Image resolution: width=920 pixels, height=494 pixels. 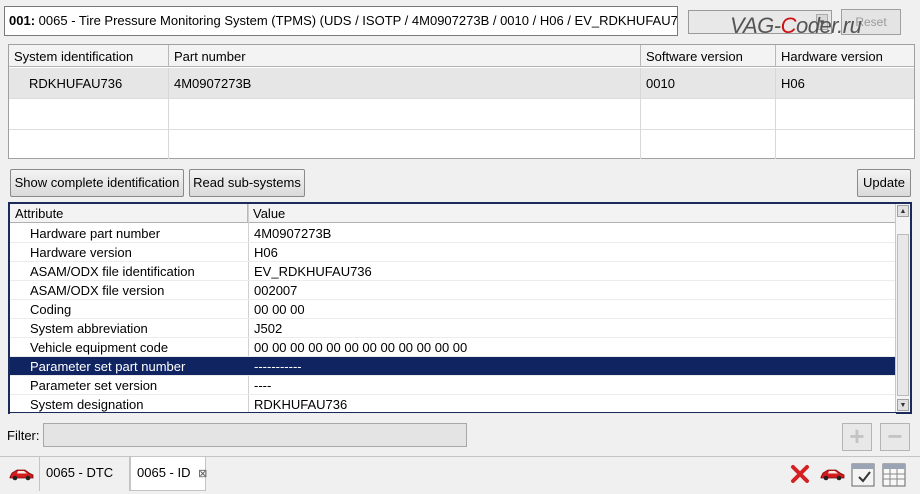 What do you see at coordinates (453, 309) in the screenshot?
I see `table-row: Coding 00 00 00` at bounding box center [453, 309].